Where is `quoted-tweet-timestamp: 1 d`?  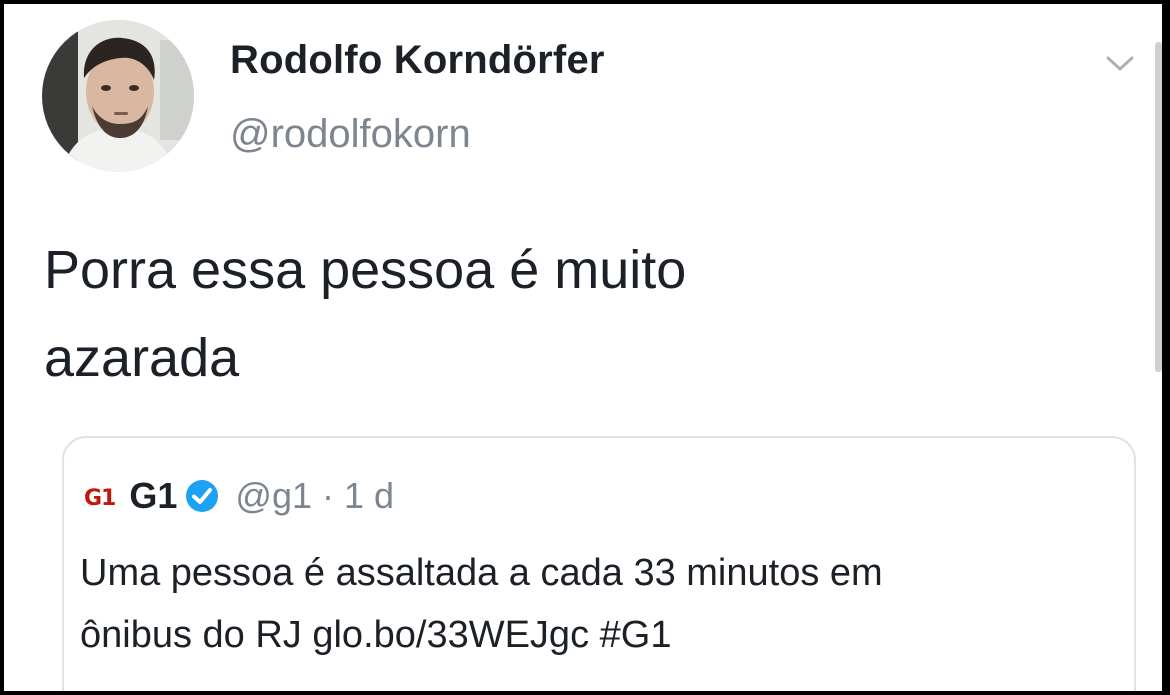
quoted-tweet-timestamp: 1 d is located at coordinates (369, 496).